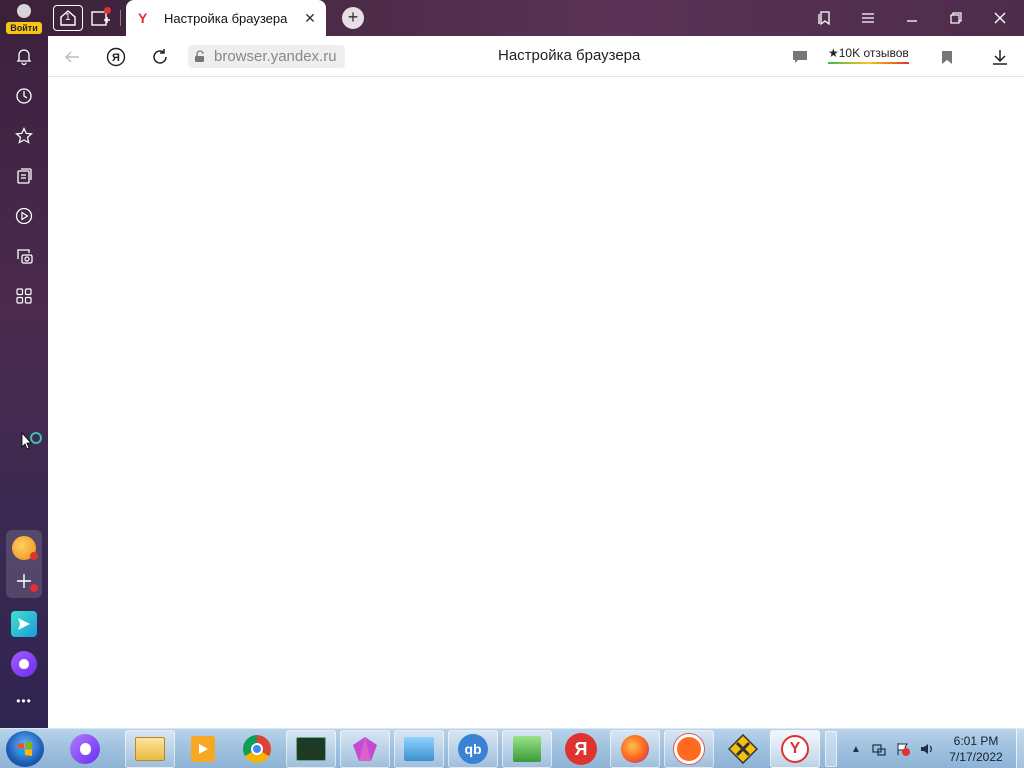  Describe the element at coordinates (24, 216) in the screenshot. I see `video-icon` at that location.